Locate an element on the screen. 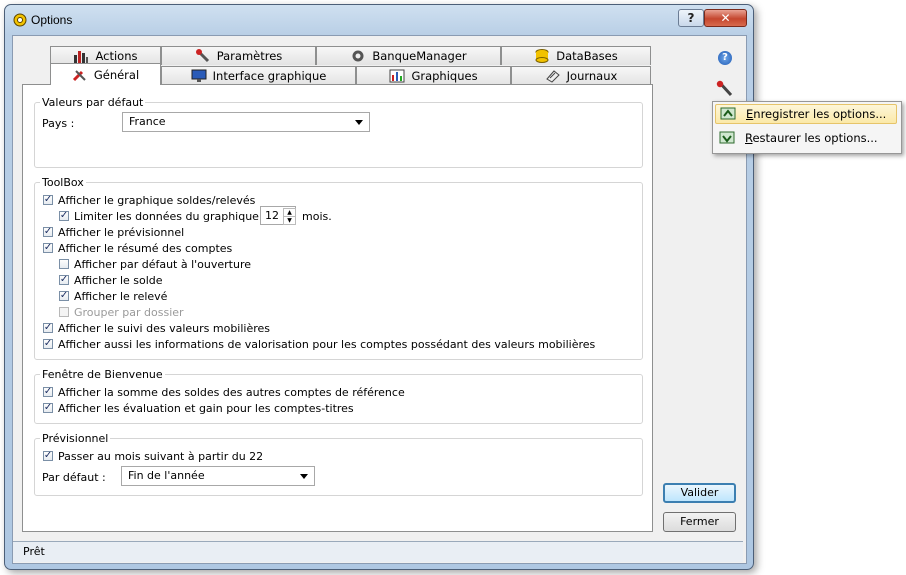 This screenshot has height=575, width=906. tab-parametres: Paramètres is located at coordinates (238, 55).